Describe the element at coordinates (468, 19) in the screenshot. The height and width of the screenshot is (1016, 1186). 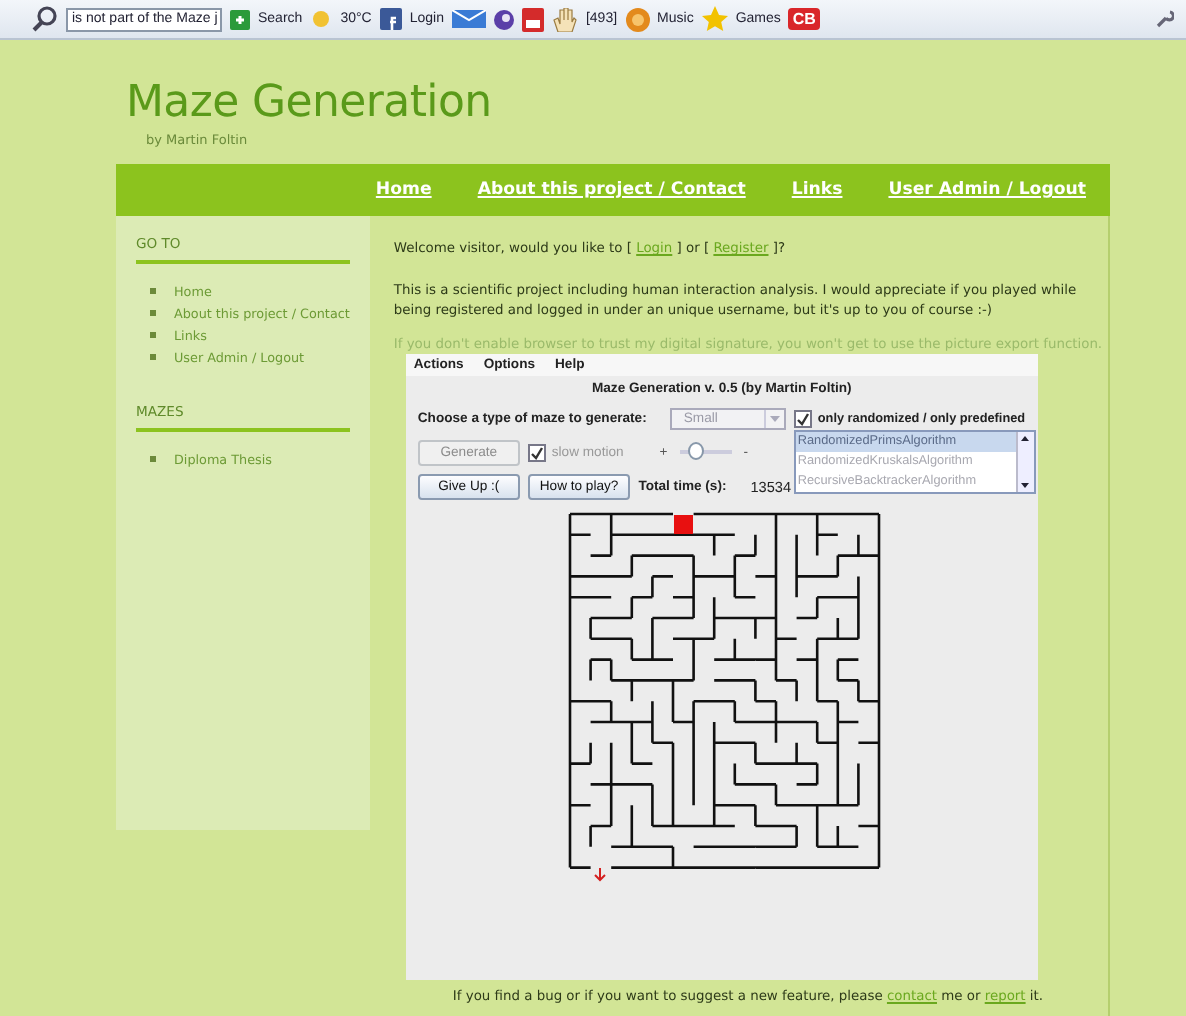
I see `mail-icon` at that location.